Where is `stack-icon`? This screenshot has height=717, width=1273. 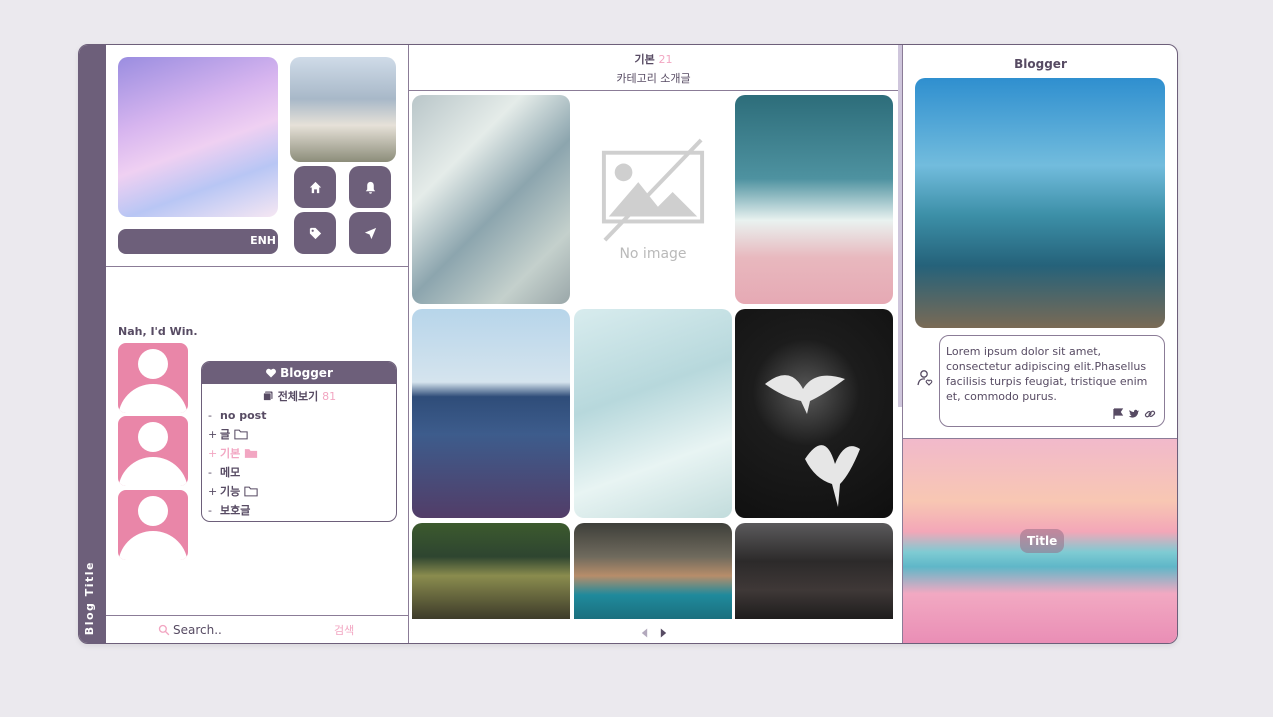 stack-icon is located at coordinates (268, 396).